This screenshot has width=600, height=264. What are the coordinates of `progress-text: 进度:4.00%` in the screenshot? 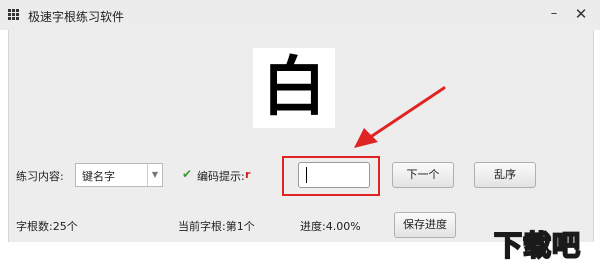 It's located at (330, 226).